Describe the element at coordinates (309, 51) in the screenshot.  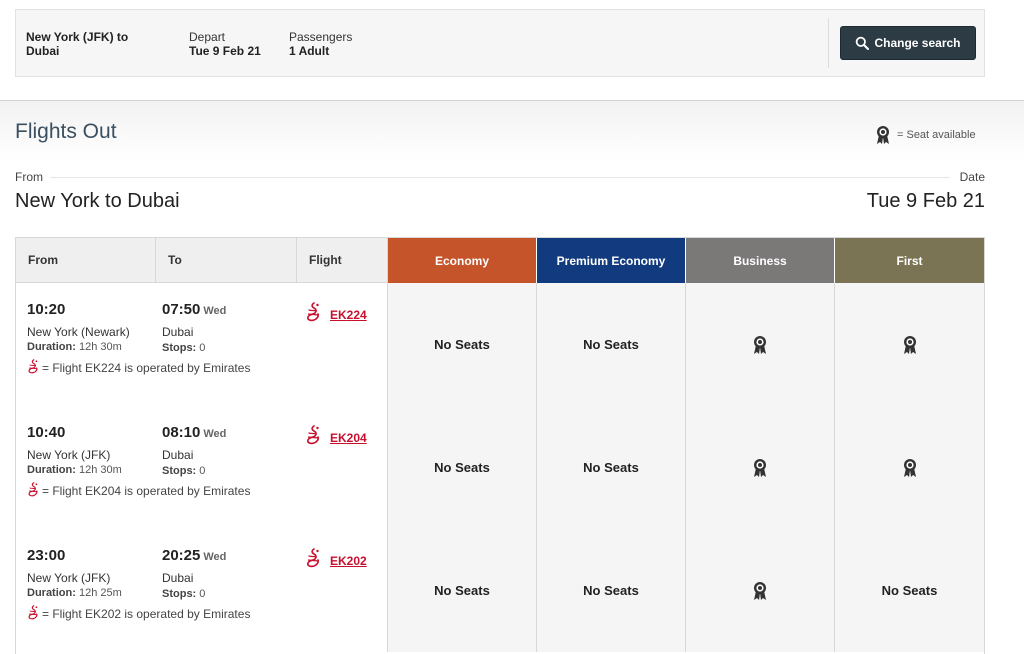
I see `passengers-value: 1 Adult` at that location.